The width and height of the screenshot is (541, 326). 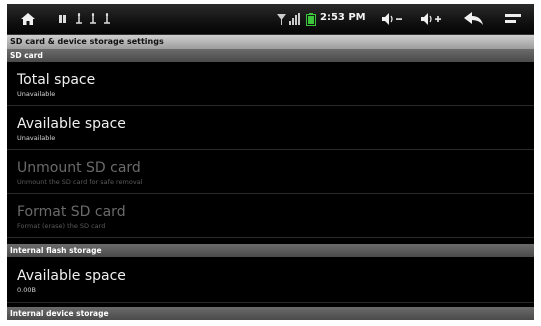 What do you see at coordinates (270, 19) in the screenshot?
I see `status-bar: 2:53 PM` at bounding box center [270, 19].